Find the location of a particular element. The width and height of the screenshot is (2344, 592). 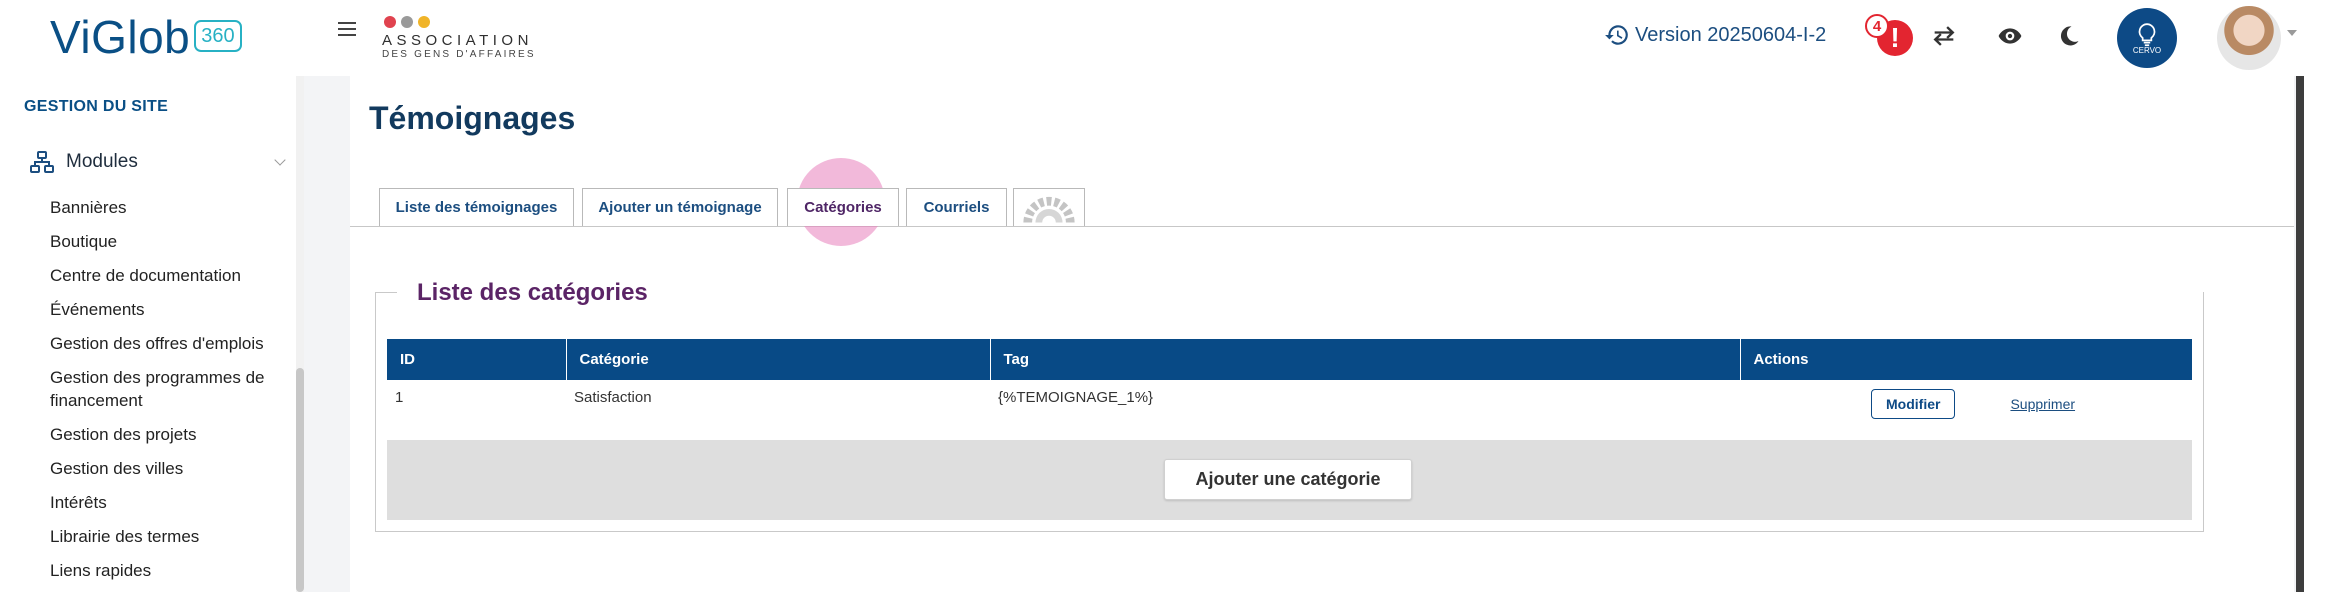

eye-icon is located at coordinates (2010, 36).